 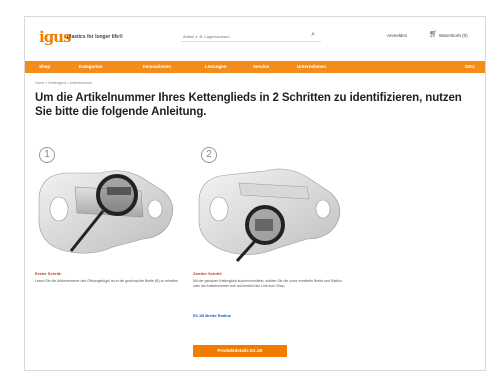 What do you see at coordinates (261, 66) in the screenshot?
I see `nav-item-service: Service` at bounding box center [261, 66].